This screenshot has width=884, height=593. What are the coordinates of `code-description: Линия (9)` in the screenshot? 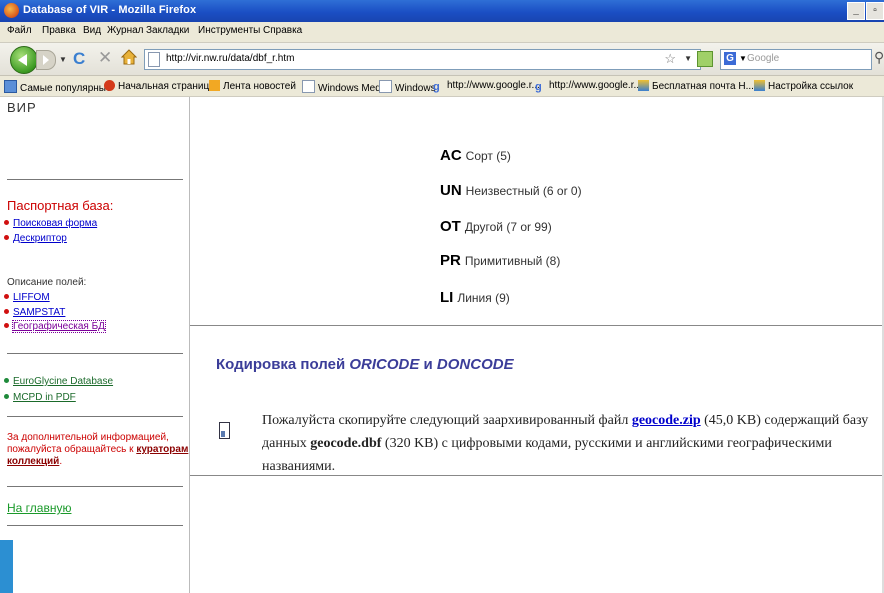 It's located at (483, 298).